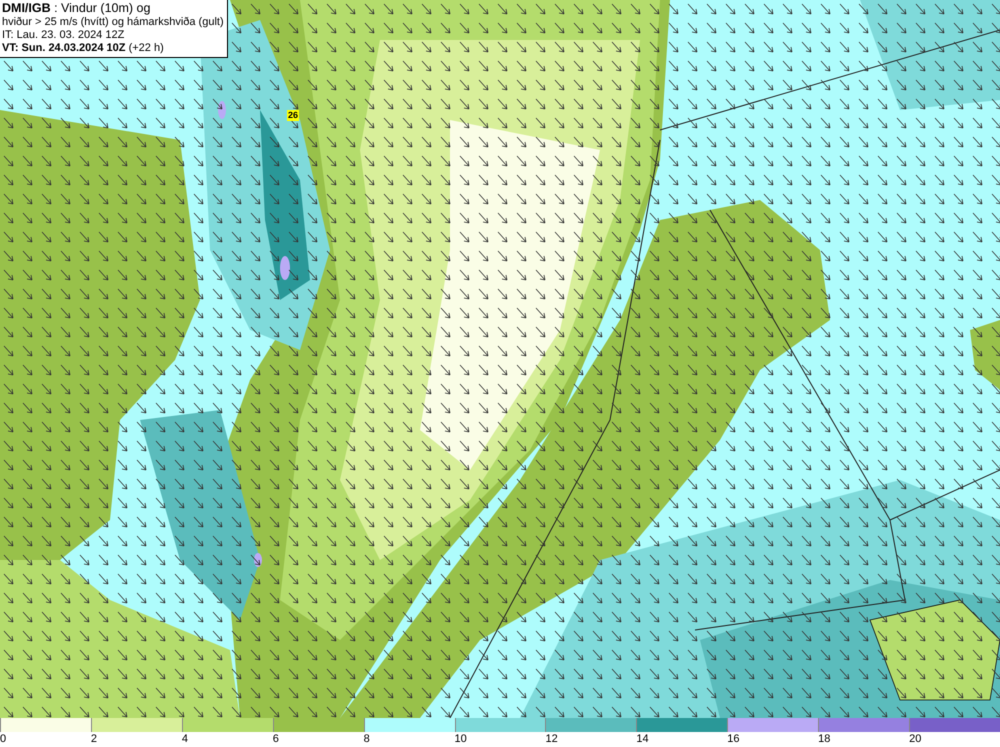 Image resolution: width=1000 pixels, height=747 pixels. Describe the element at coordinates (113, 22) in the screenshot. I see `title-line: hviður > 25 m/s (hvítt) og hámarkshviða (gult)` at that location.